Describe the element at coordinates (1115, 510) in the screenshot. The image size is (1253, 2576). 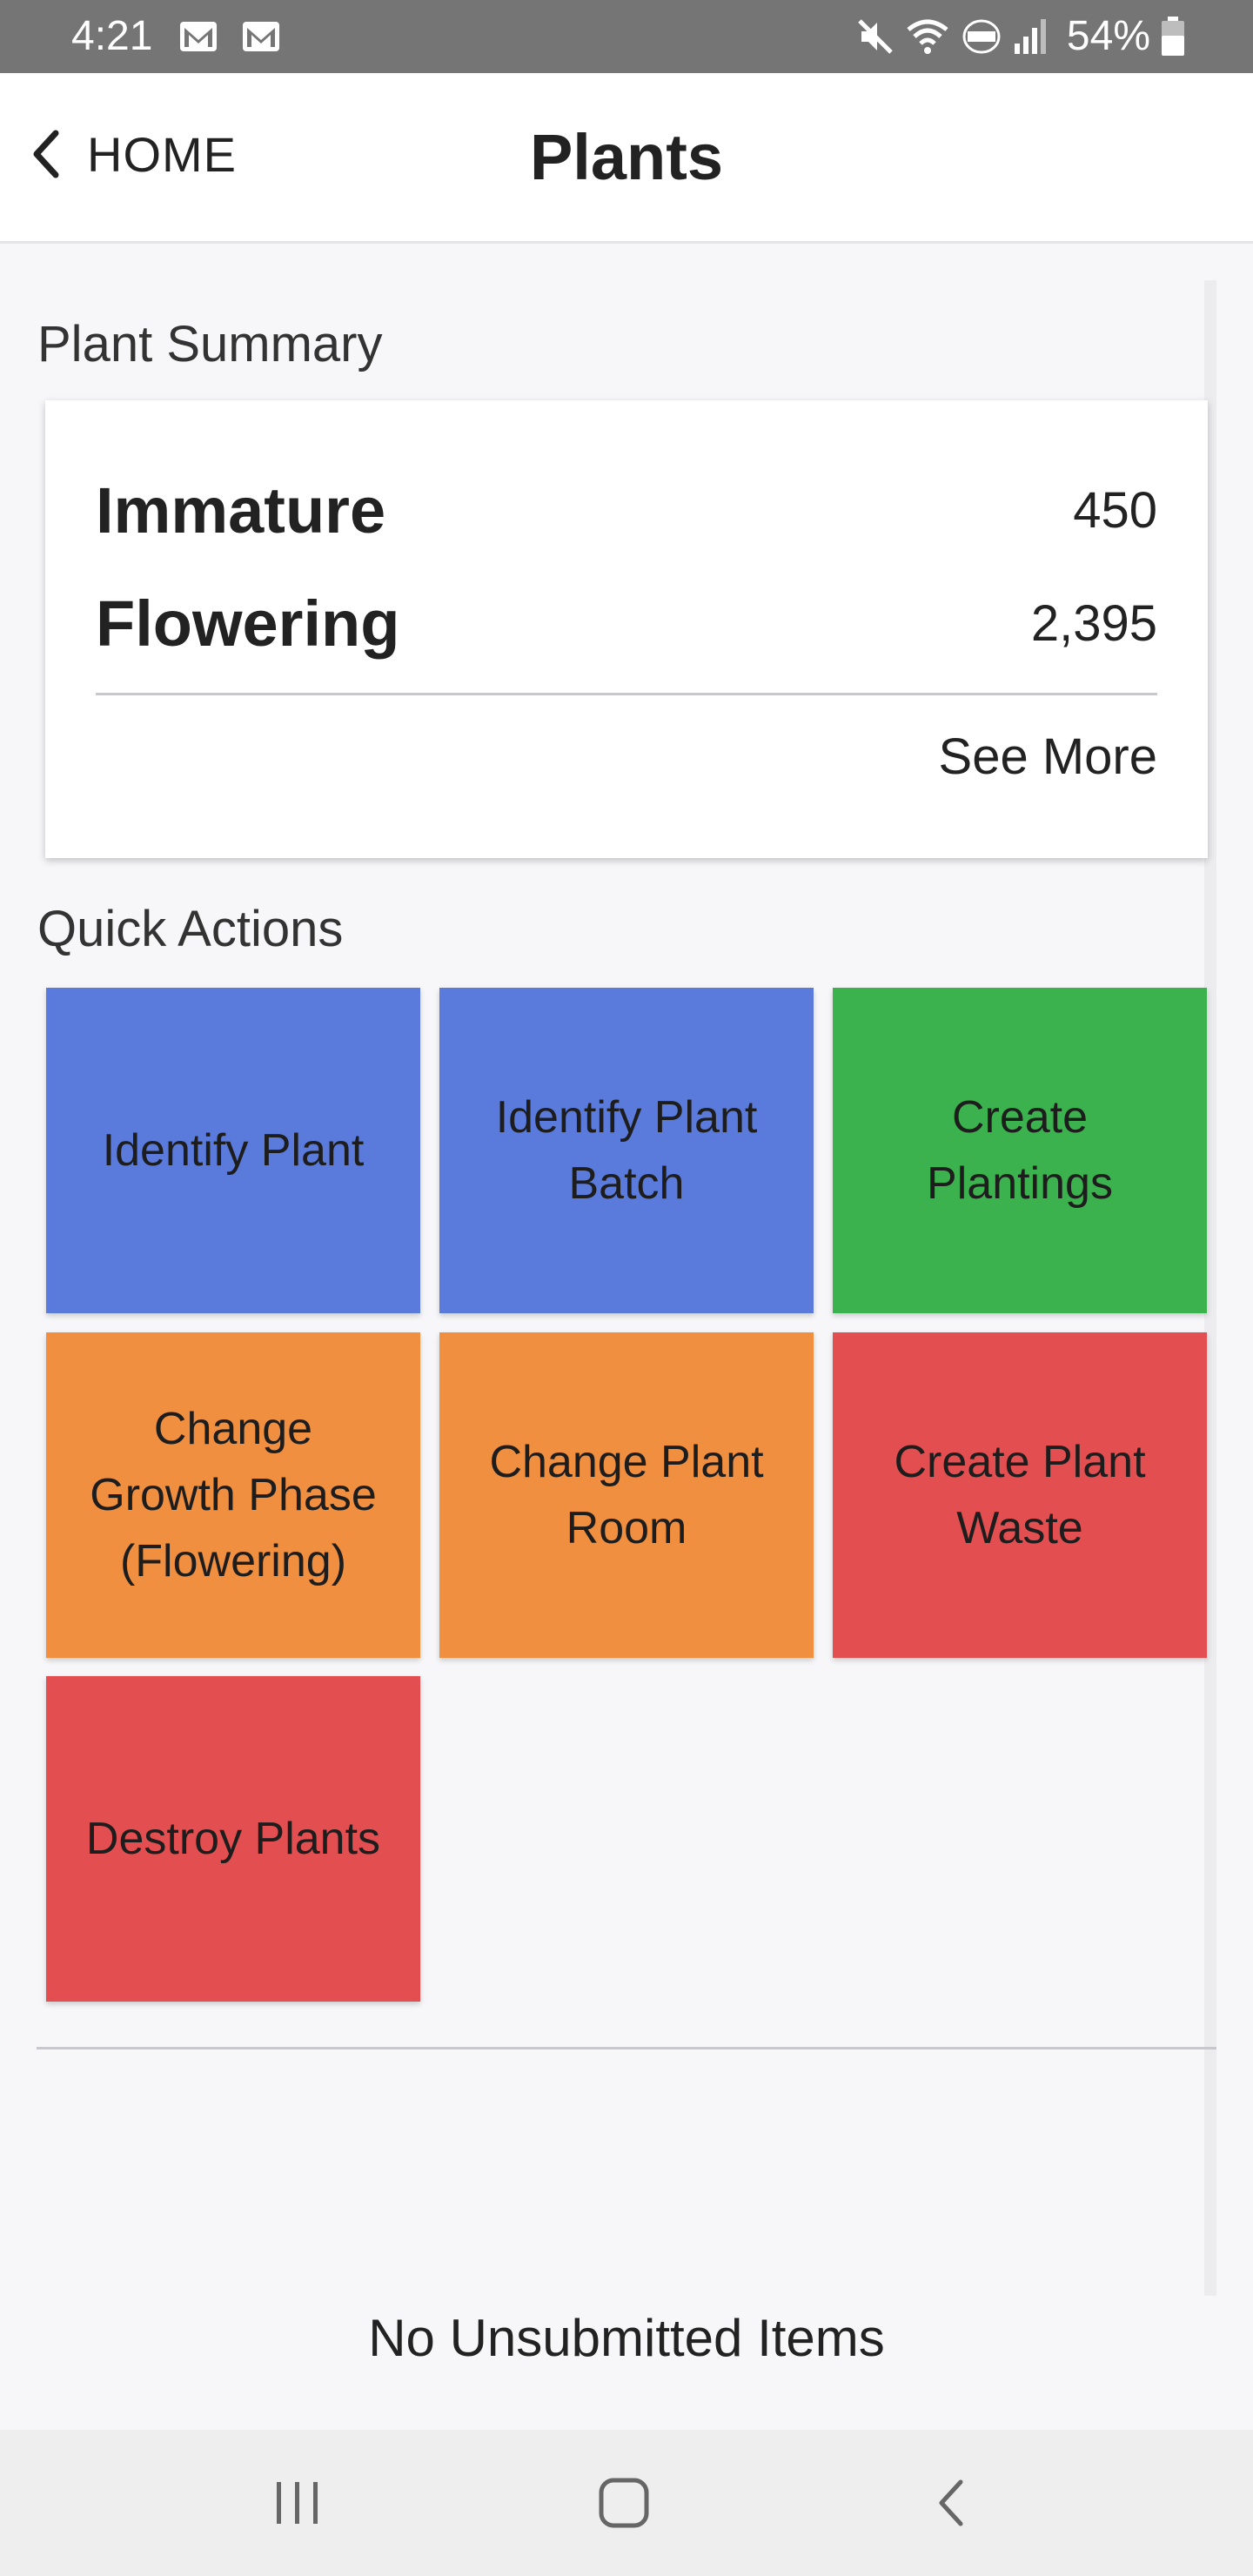
I see `summary-value: 450` at that location.